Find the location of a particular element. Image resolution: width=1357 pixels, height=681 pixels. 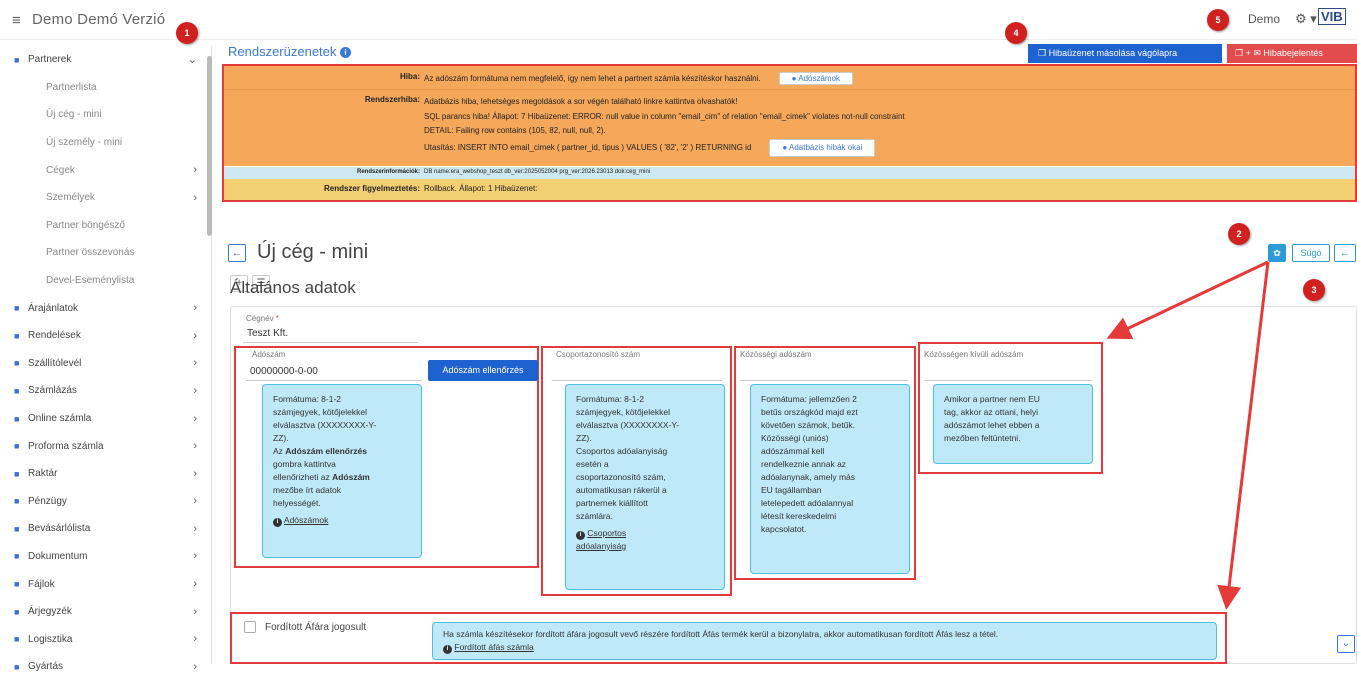

sidebar-item-10: ■ Rendelések › is located at coordinates (105, 336).